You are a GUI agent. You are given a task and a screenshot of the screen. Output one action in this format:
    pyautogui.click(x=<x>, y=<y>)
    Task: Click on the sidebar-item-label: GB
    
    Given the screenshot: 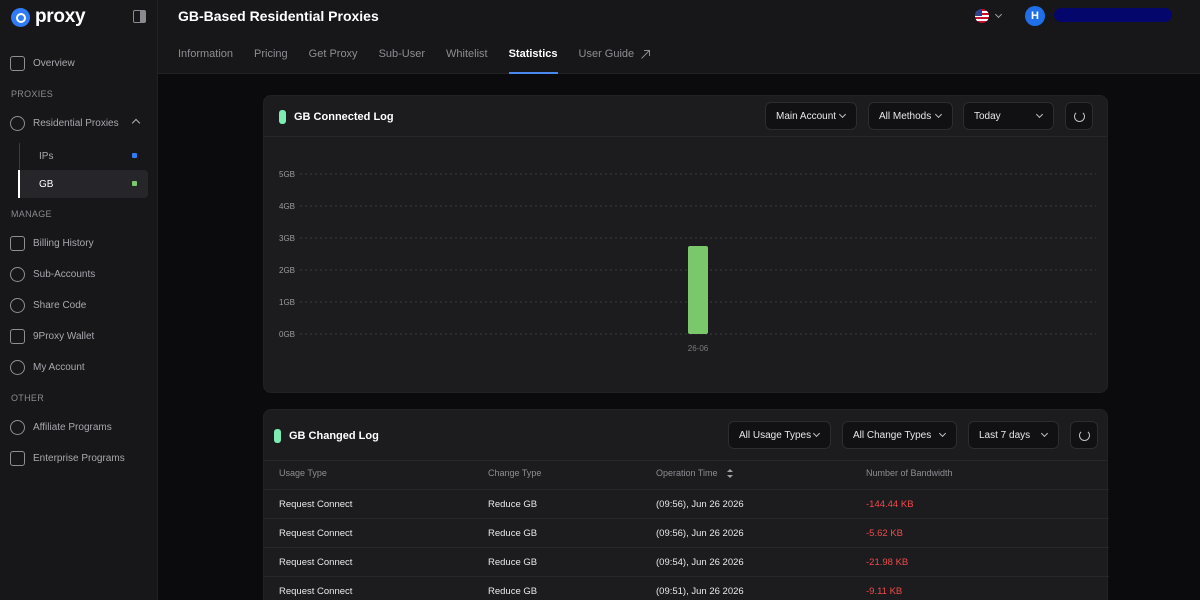 What is the action you would take?
    pyautogui.click(x=46, y=184)
    